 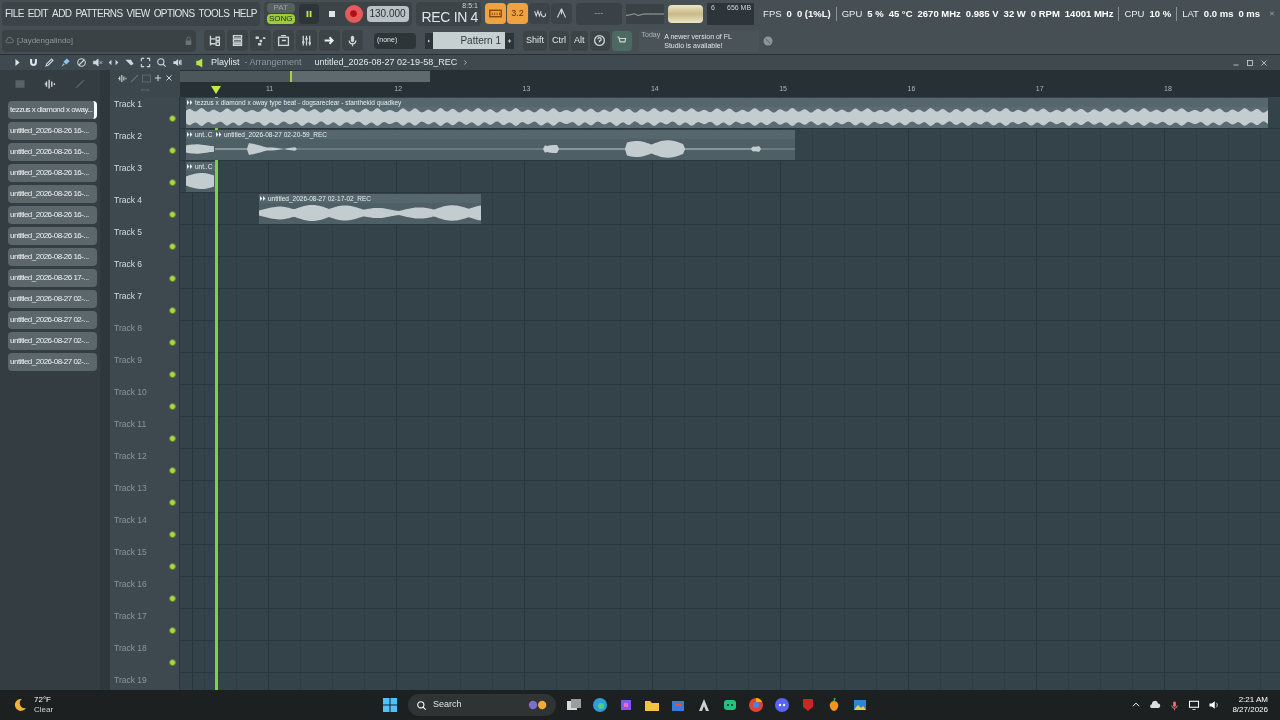 What do you see at coordinates (237, 41) in the screenshot?
I see `channel-rack-button` at bounding box center [237, 41].